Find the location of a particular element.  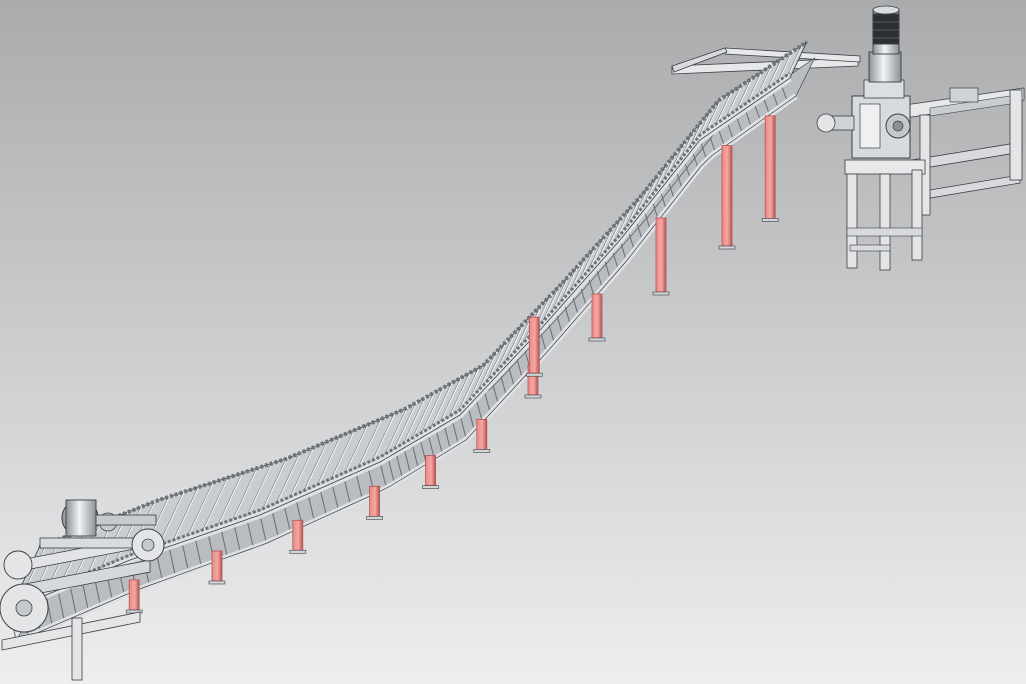

motor-icon is located at coordinates (885, 44).